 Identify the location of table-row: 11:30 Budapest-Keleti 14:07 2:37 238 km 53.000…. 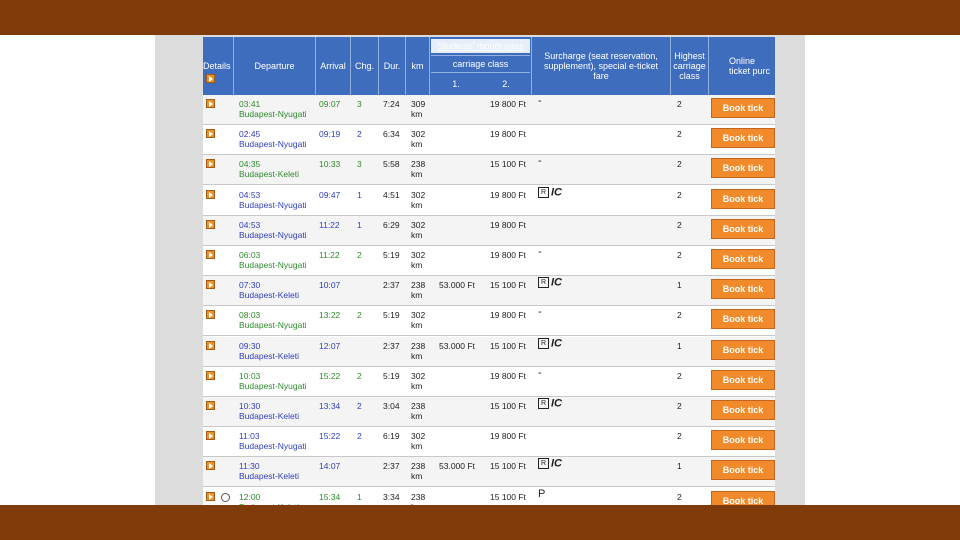
(489, 472).